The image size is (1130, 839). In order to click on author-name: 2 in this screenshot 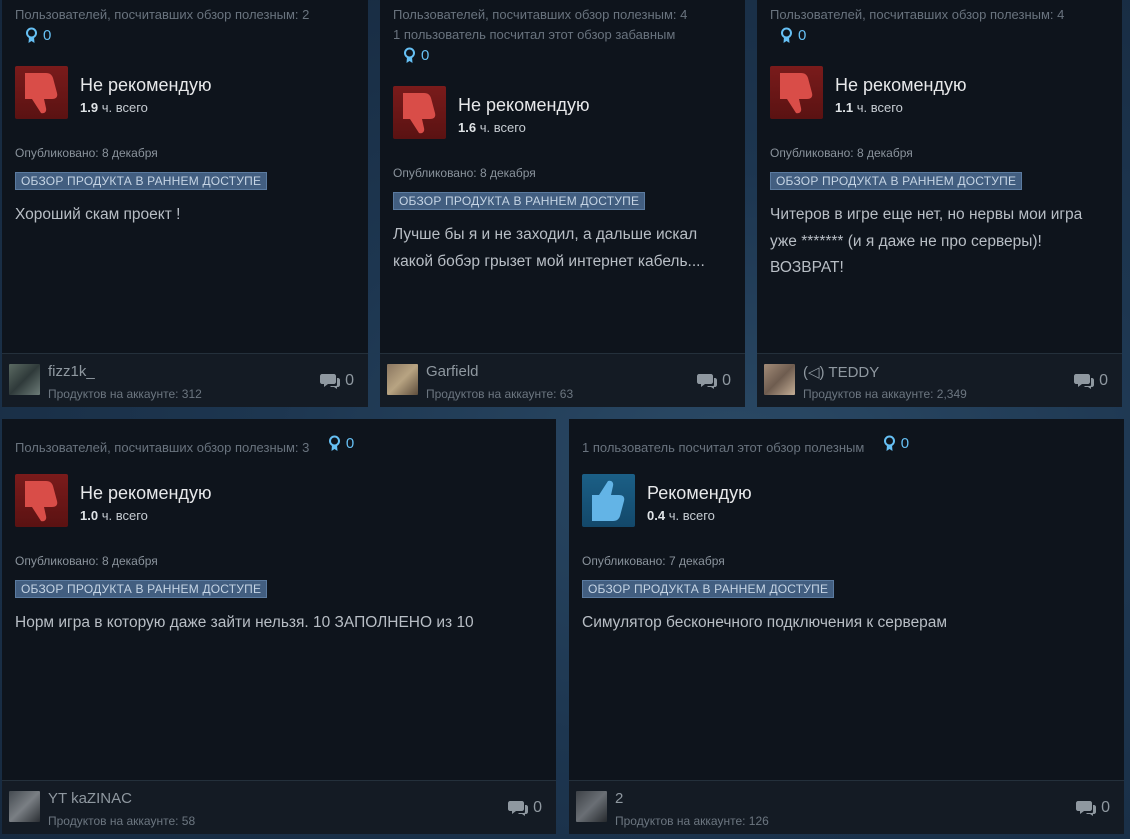, I will do `click(619, 798)`.